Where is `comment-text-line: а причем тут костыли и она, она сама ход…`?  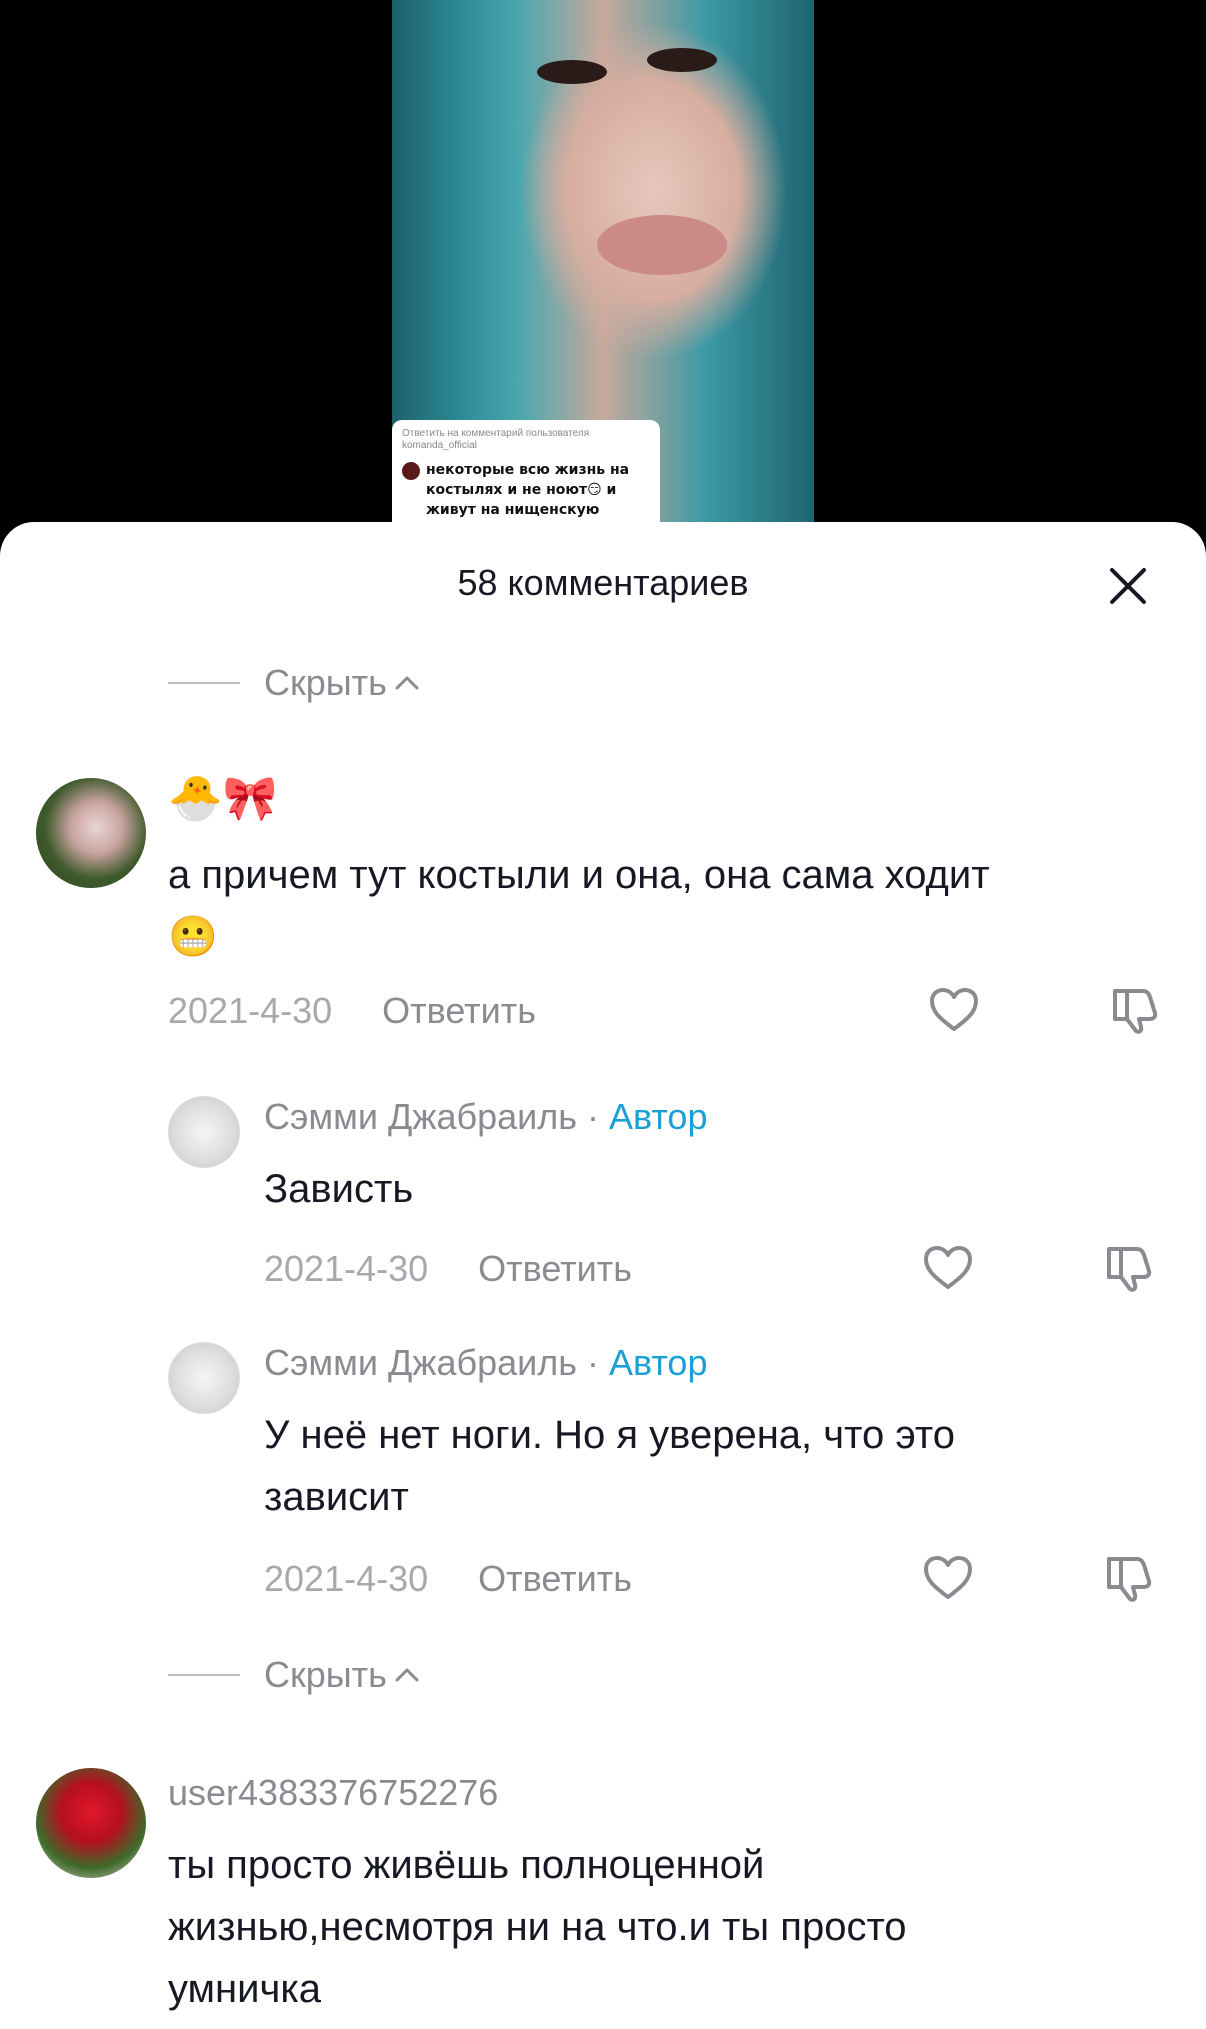 comment-text-line: а причем тут костыли и она, она сама ход… is located at coordinates (579, 875).